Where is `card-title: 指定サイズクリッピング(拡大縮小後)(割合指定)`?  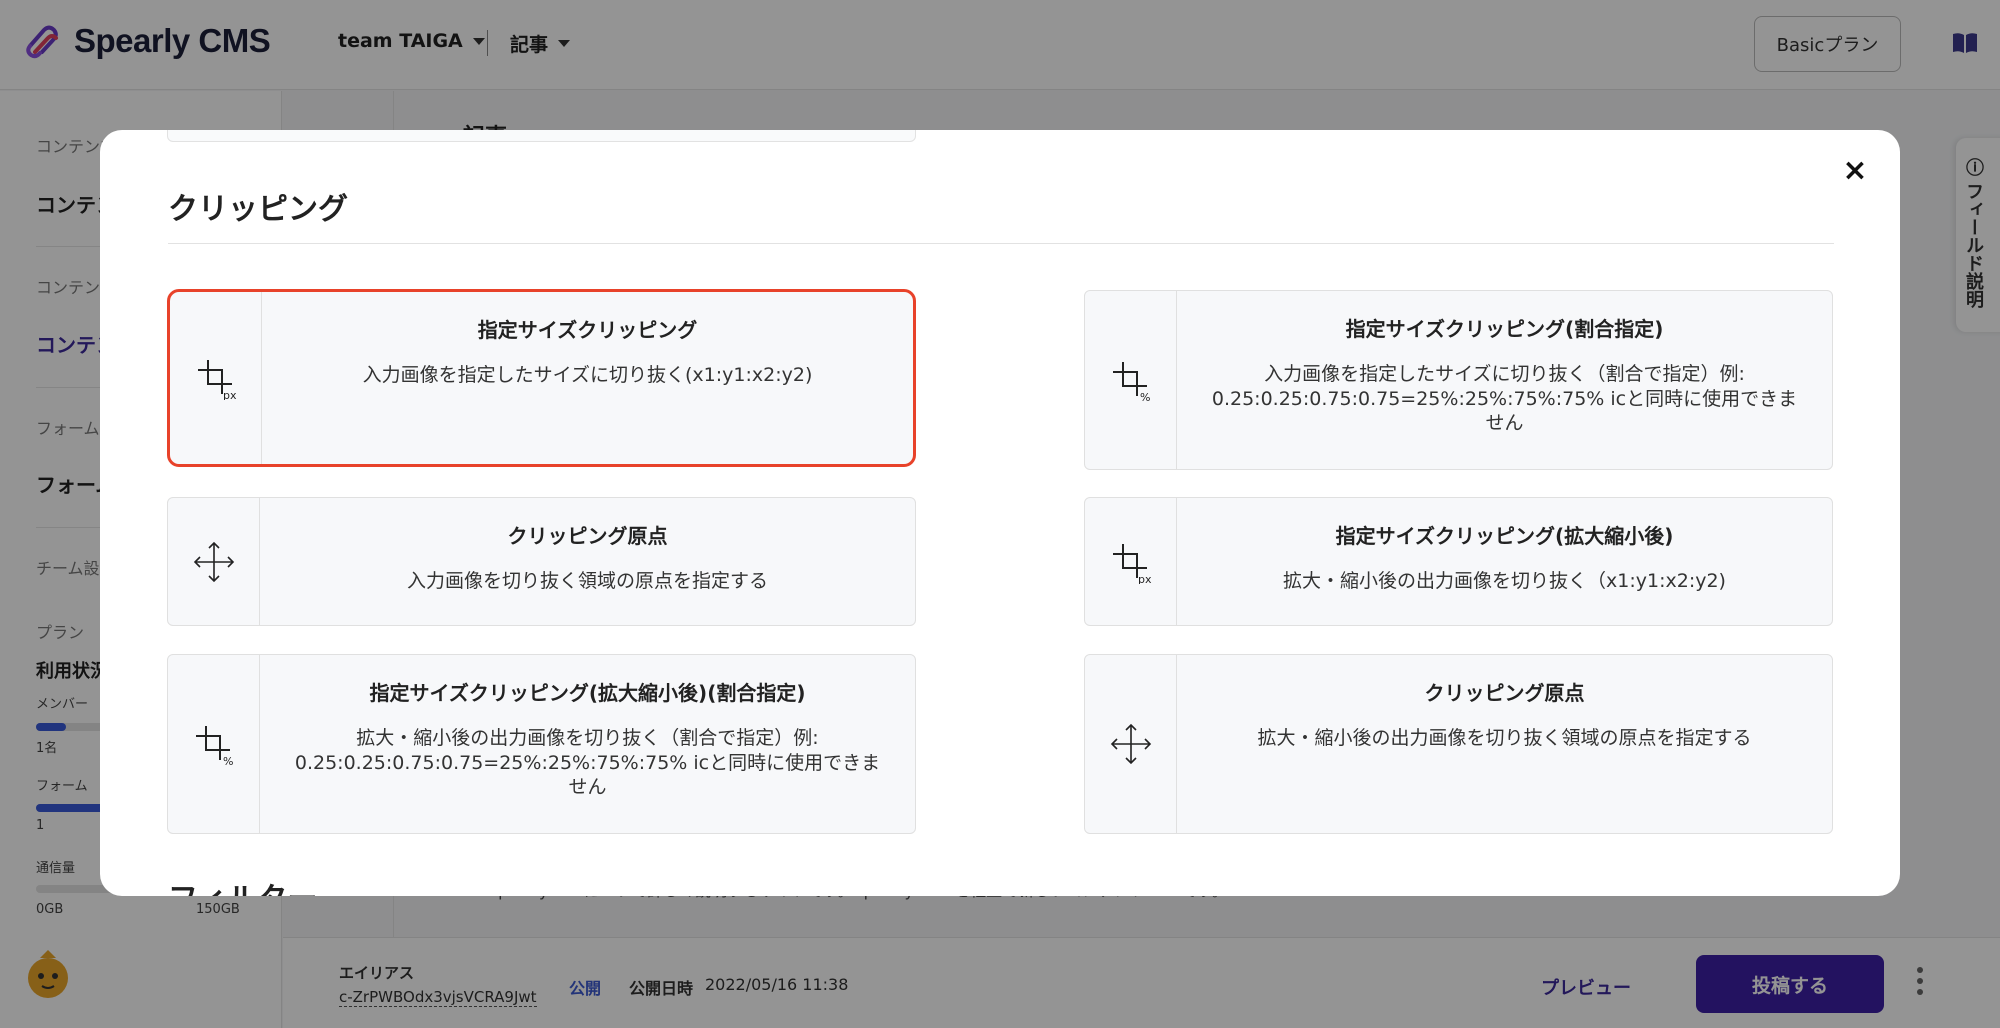
card-title: 指定サイズクリッピング(拡大縮小後)(割合指定) is located at coordinates (587, 693).